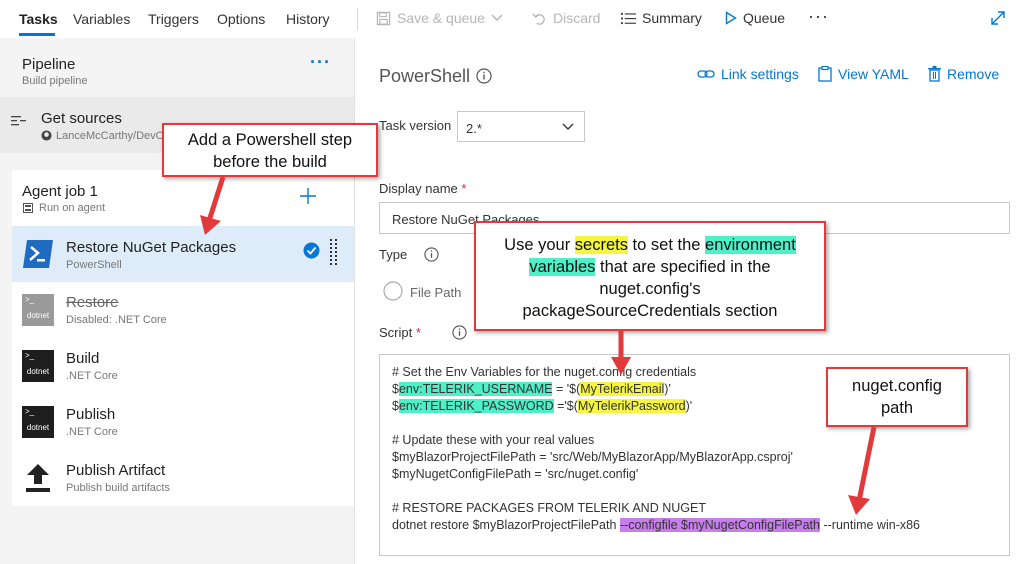 This screenshot has width=1021, height=564. I want to click on queue-button: Queue, so click(755, 18).